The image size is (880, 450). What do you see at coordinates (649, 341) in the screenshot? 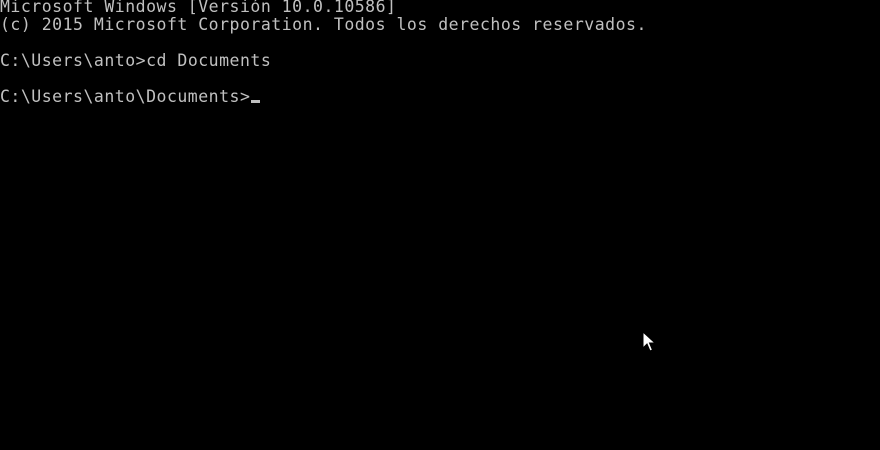
I see `arrow-cursor-icon` at bounding box center [649, 341].